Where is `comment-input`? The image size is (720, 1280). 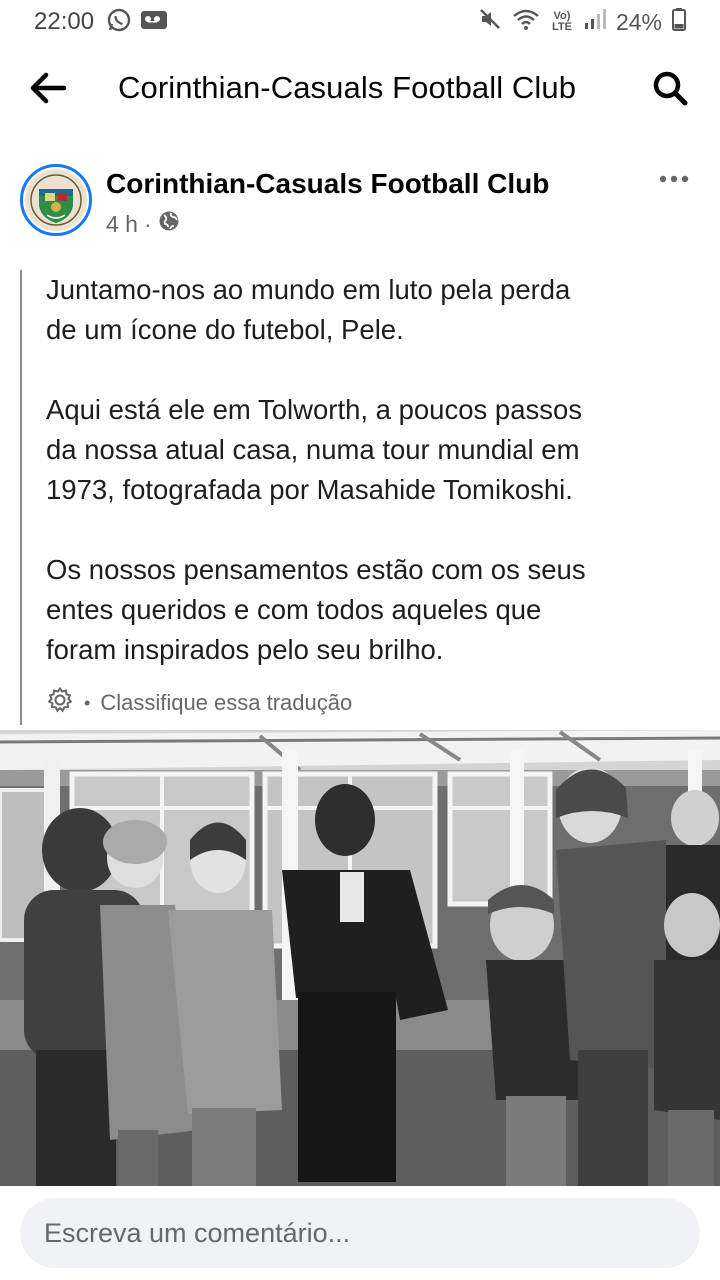
comment-input is located at coordinates (360, 1233).